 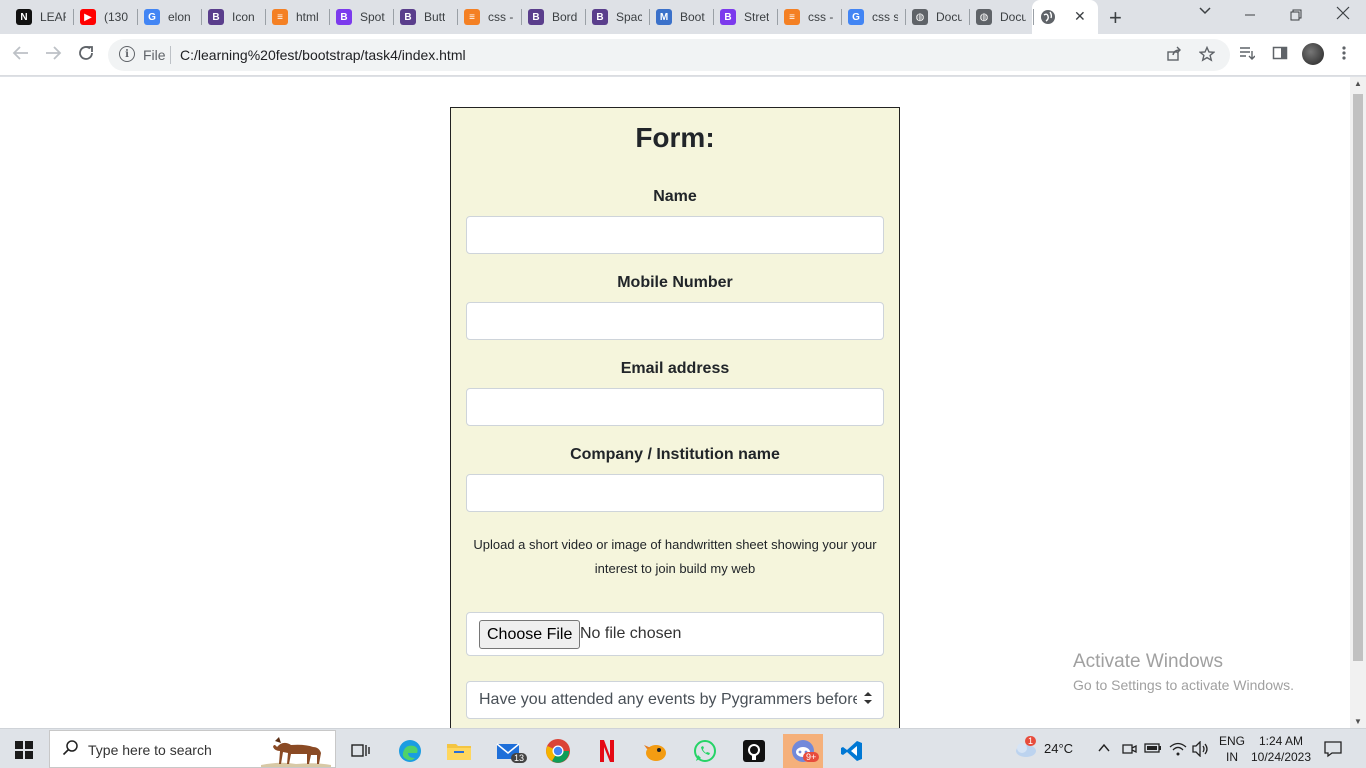 What do you see at coordinates (1183, 685) in the screenshot?
I see `activate-windows-subtitle: Go to Settings to activate Windows.` at bounding box center [1183, 685].